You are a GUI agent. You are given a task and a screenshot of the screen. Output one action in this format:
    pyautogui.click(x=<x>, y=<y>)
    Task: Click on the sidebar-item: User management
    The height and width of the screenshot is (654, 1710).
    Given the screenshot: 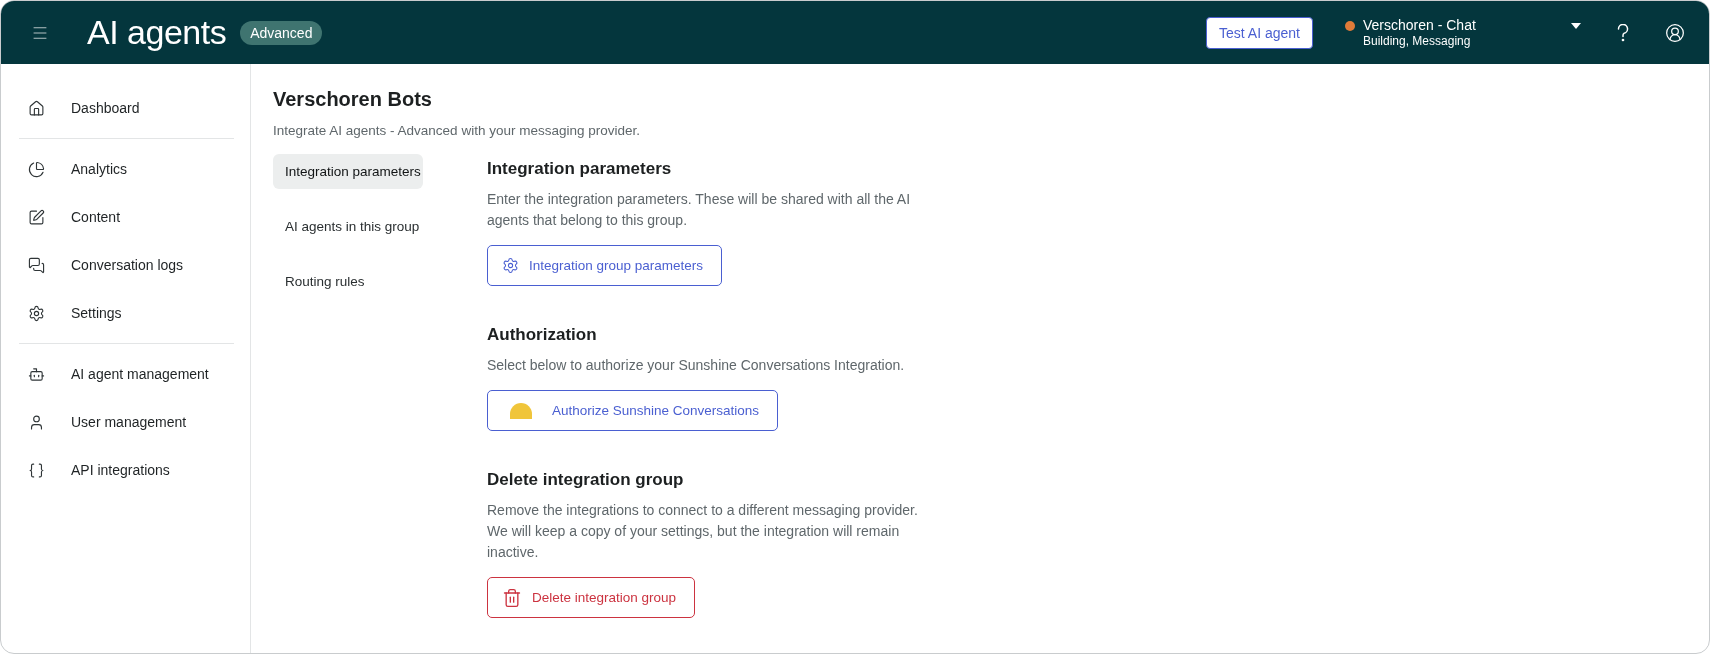 What is the action you would take?
    pyautogui.click(x=126, y=422)
    